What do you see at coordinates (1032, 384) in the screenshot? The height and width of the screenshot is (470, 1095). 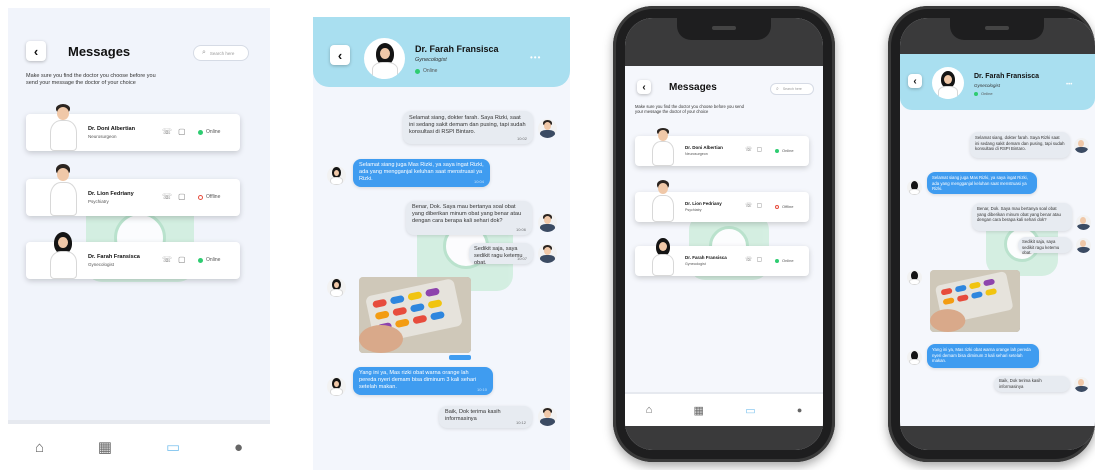 I see `message-bubble-user: Baik, Dok terima kasih informasinya` at bounding box center [1032, 384].